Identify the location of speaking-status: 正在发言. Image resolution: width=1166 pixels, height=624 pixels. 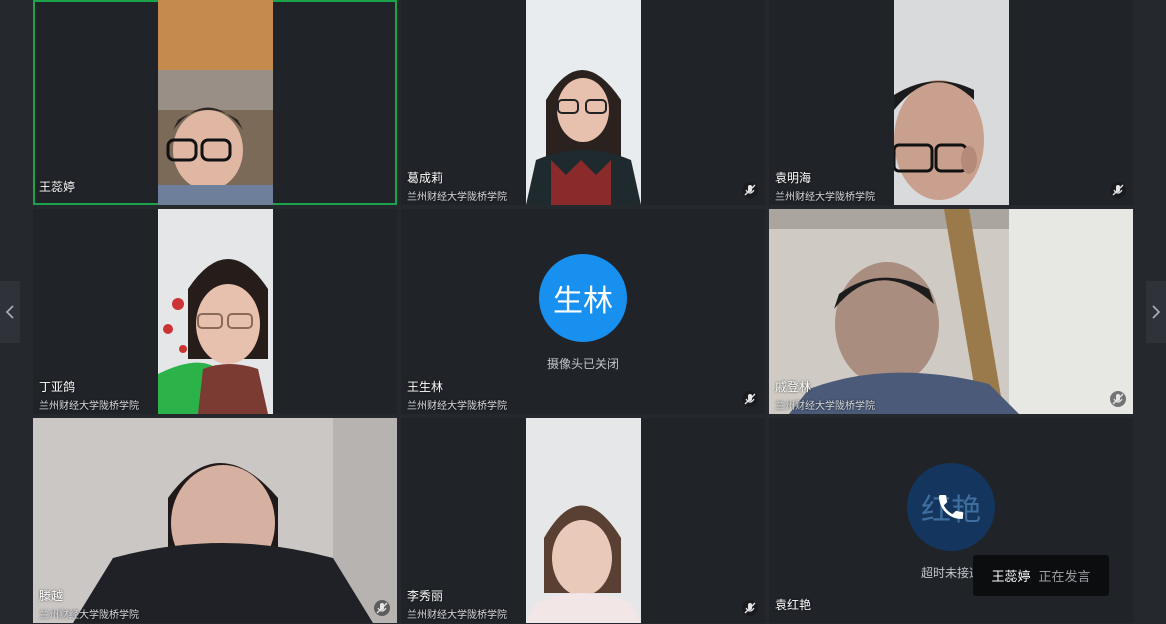
(1064, 577).